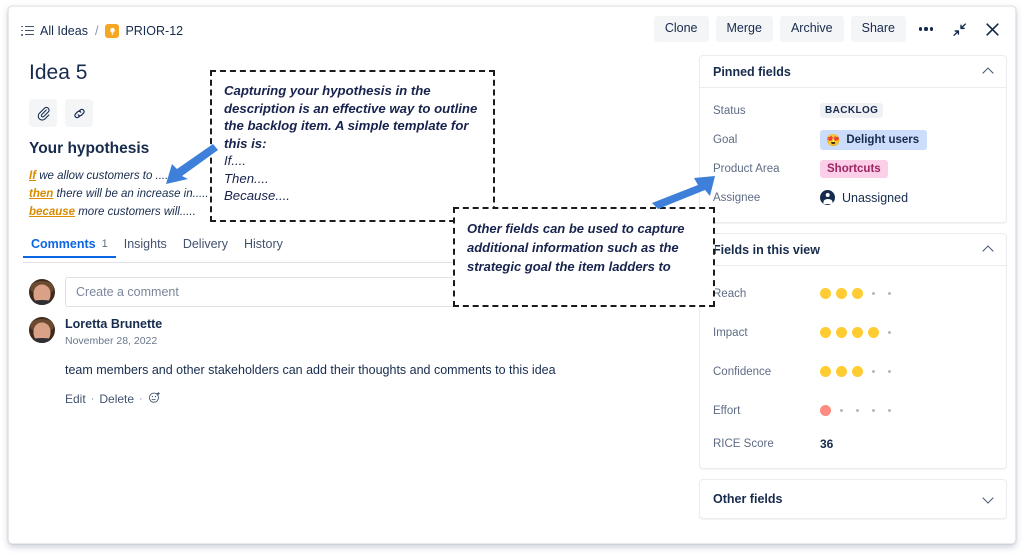 This screenshot has width=1024, height=558. What do you see at coordinates (744, 29) in the screenshot?
I see `merge-button: Merge` at bounding box center [744, 29].